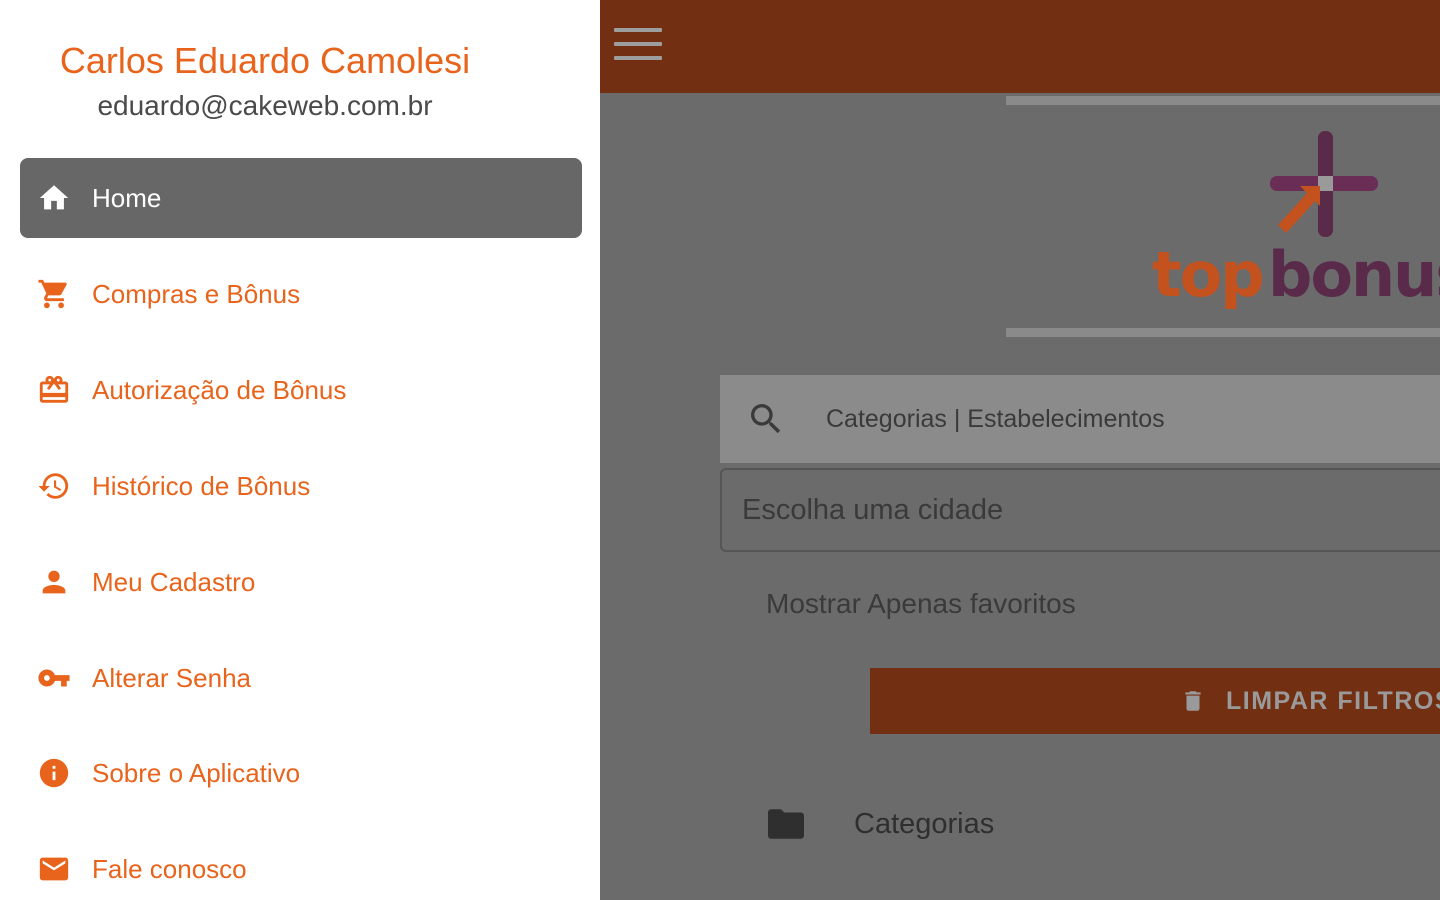 The width and height of the screenshot is (1440, 900). Describe the element at coordinates (54, 294) in the screenshot. I see `cart-icon` at that location.